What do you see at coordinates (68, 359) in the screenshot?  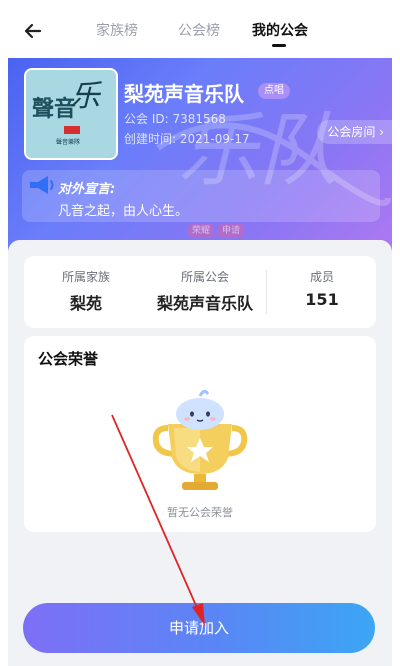 I see `honor-title: 公会荣誉` at bounding box center [68, 359].